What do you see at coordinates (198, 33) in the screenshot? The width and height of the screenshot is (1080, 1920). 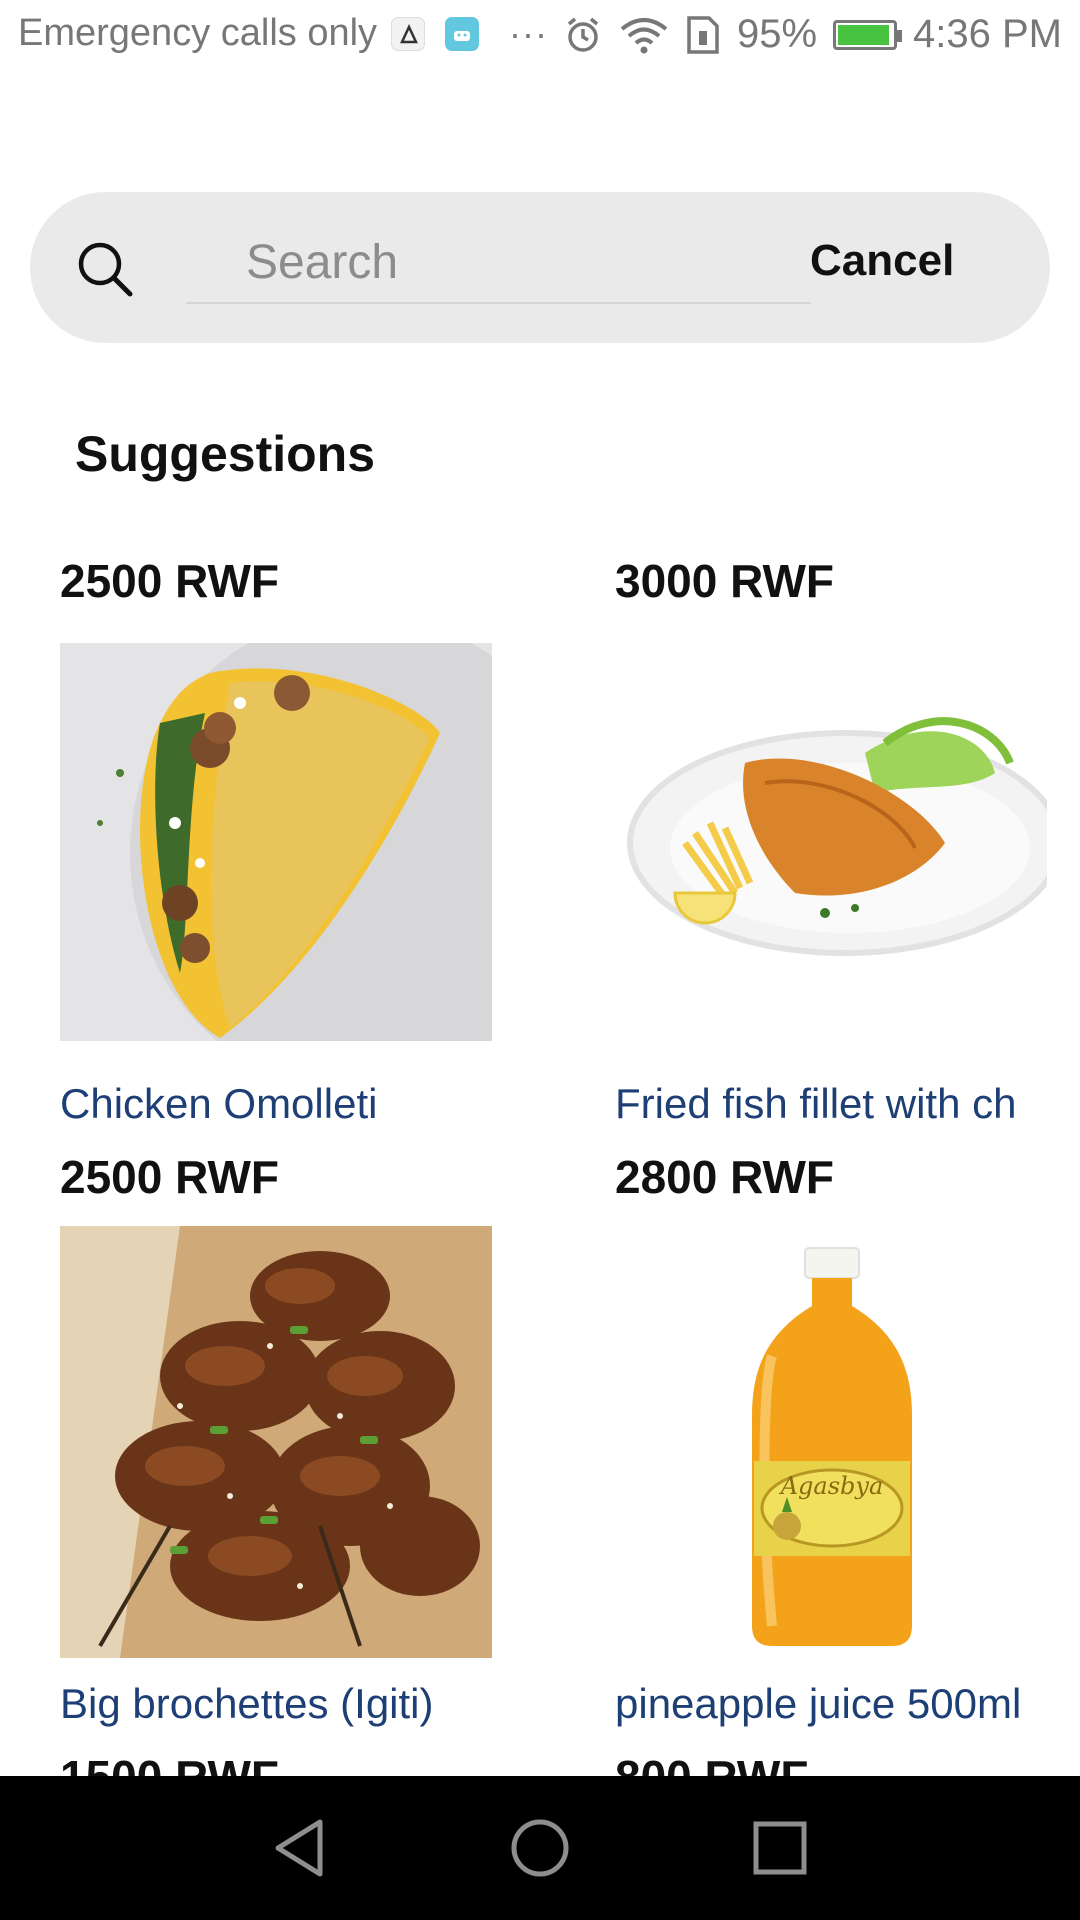 I see `carrier-text: Emergency calls only` at bounding box center [198, 33].